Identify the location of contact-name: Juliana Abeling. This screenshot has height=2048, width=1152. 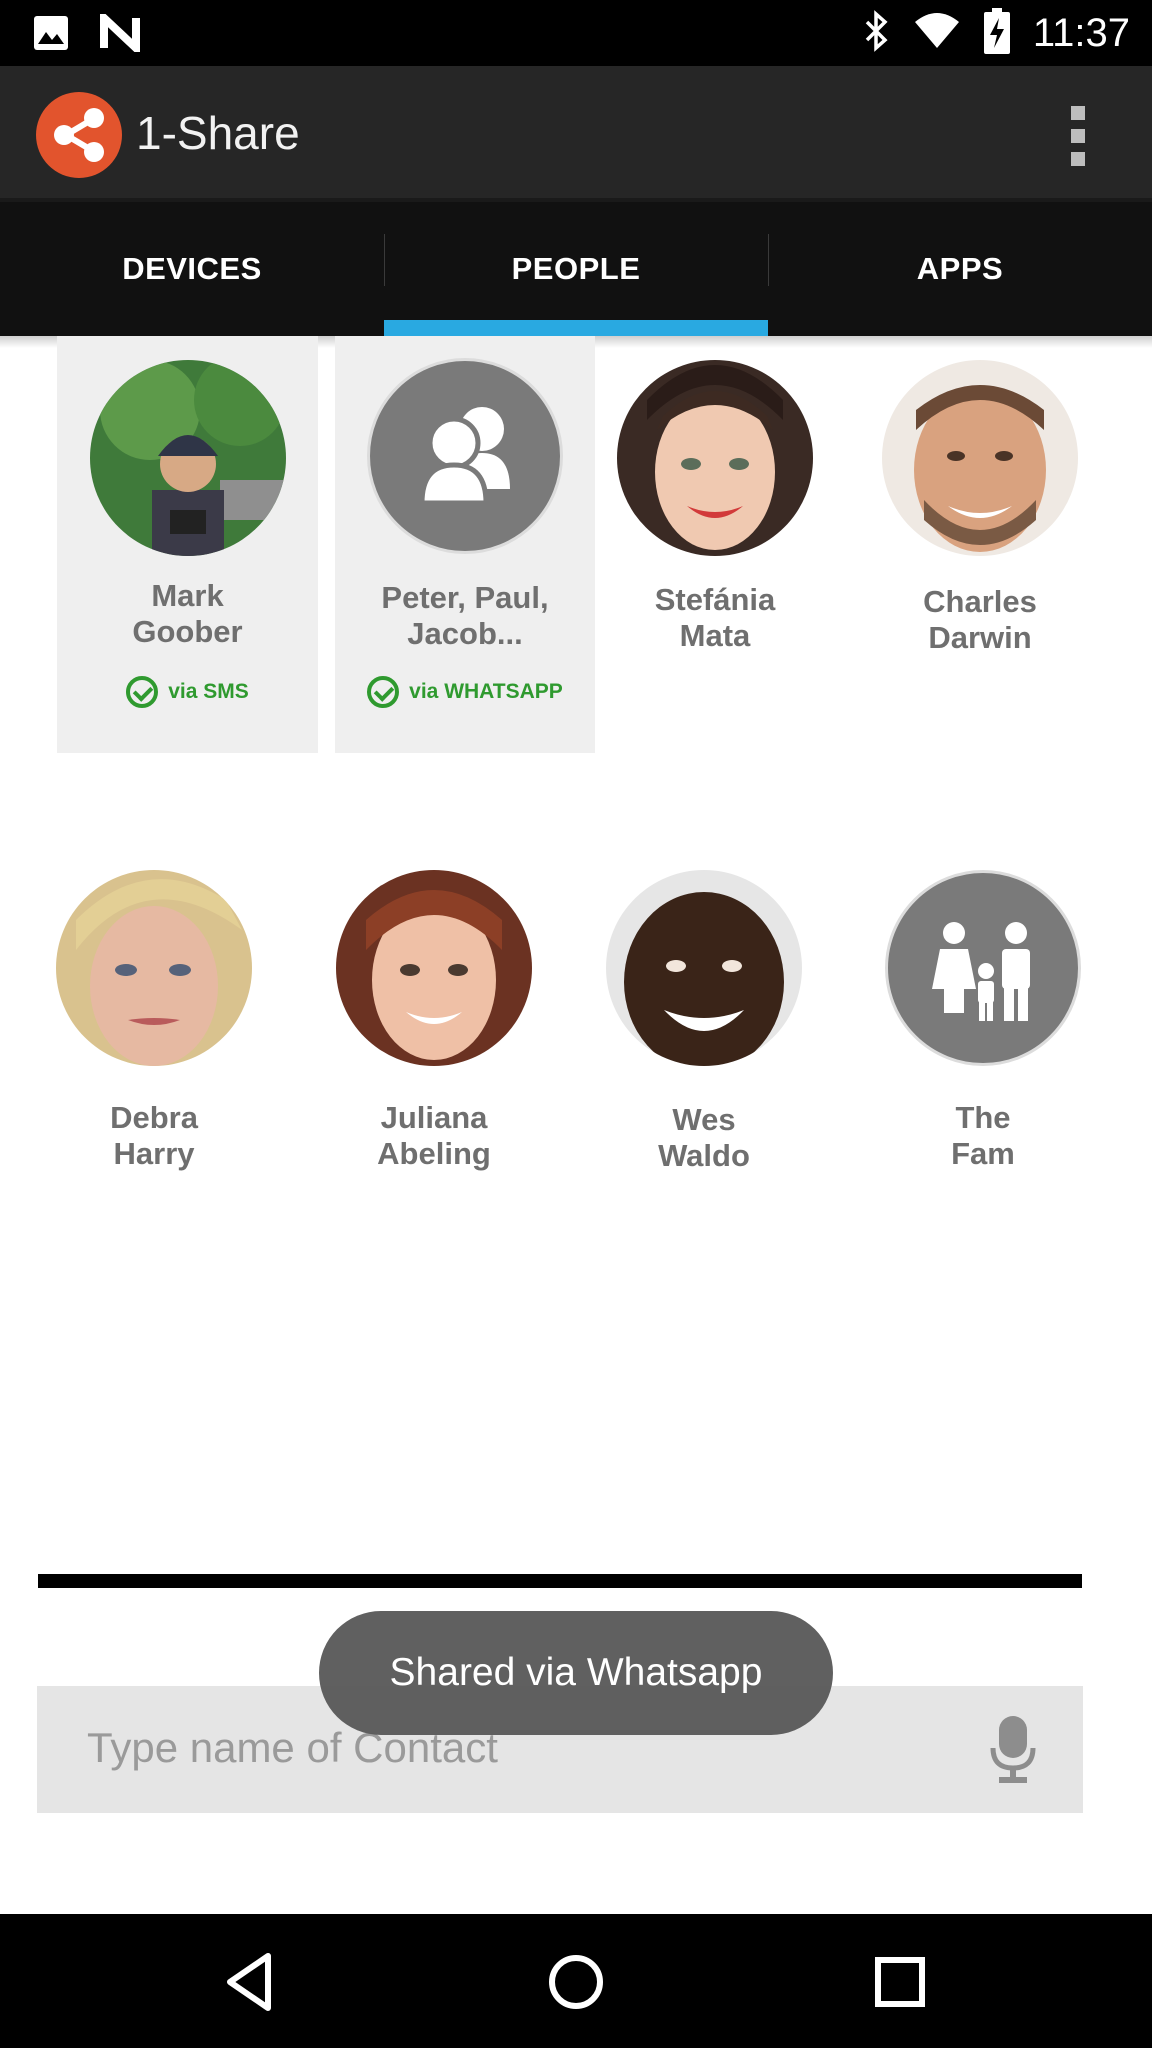
(434, 1135).